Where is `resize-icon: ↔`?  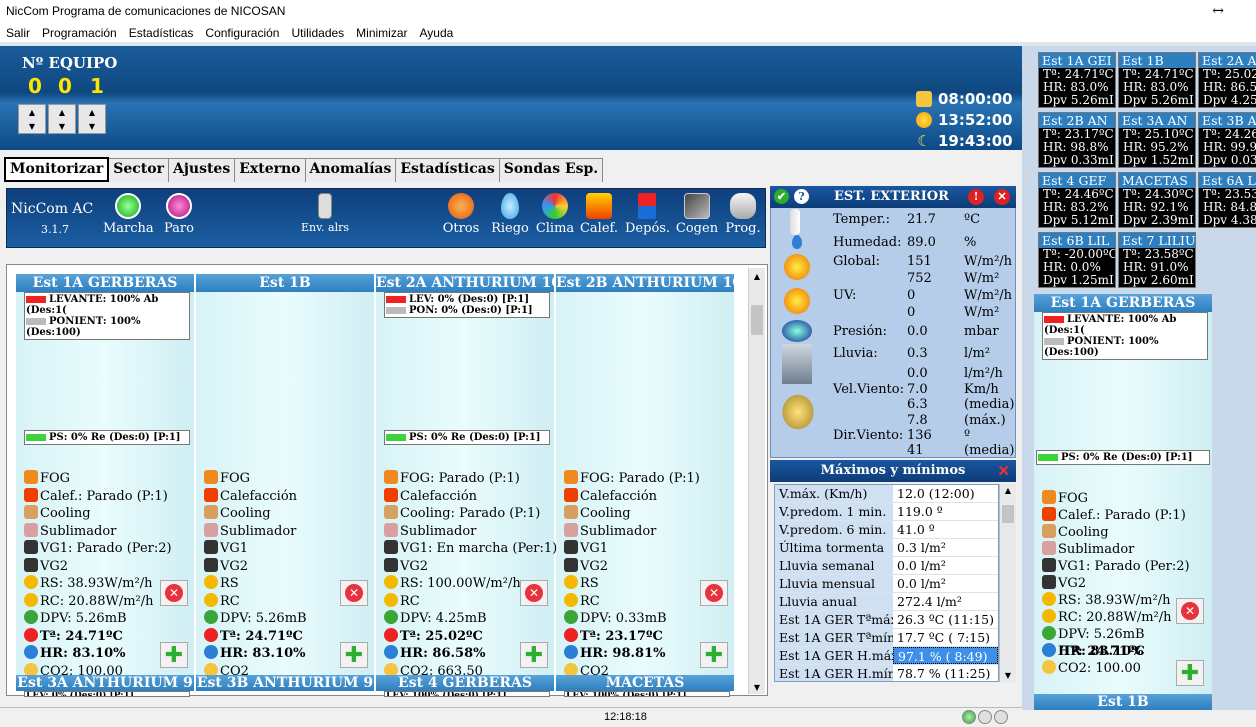
resize-icon: ↔ is located at coordinates (1218, 11).